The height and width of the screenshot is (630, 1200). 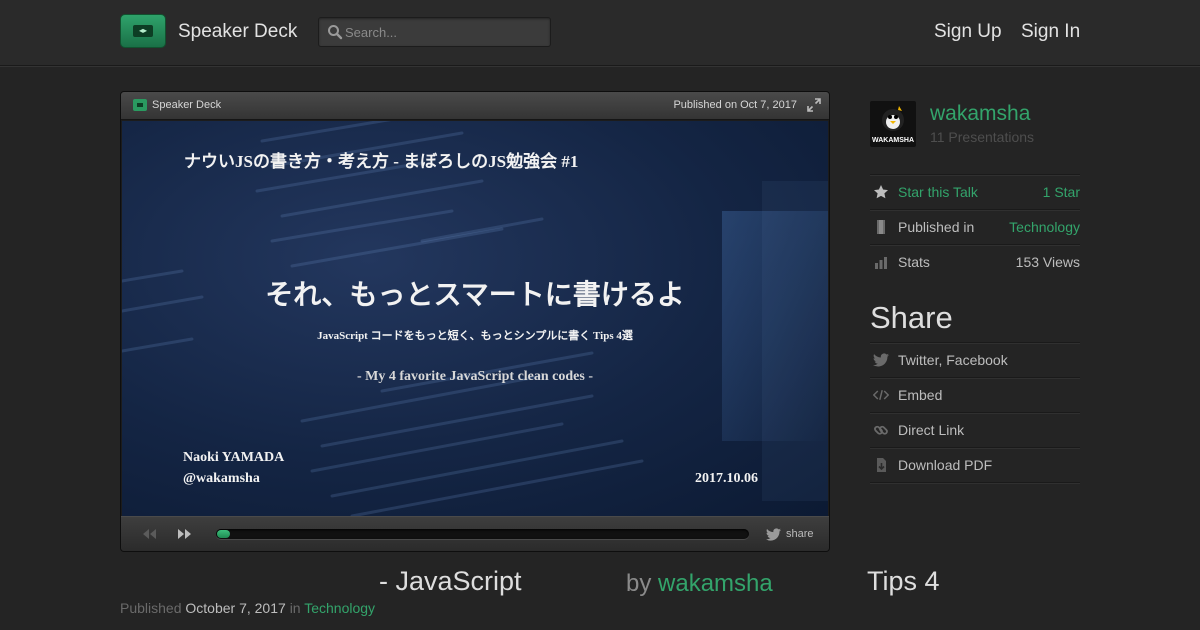 I want to click on avatar: WAKAMSHA, so click(x=893, y=124).